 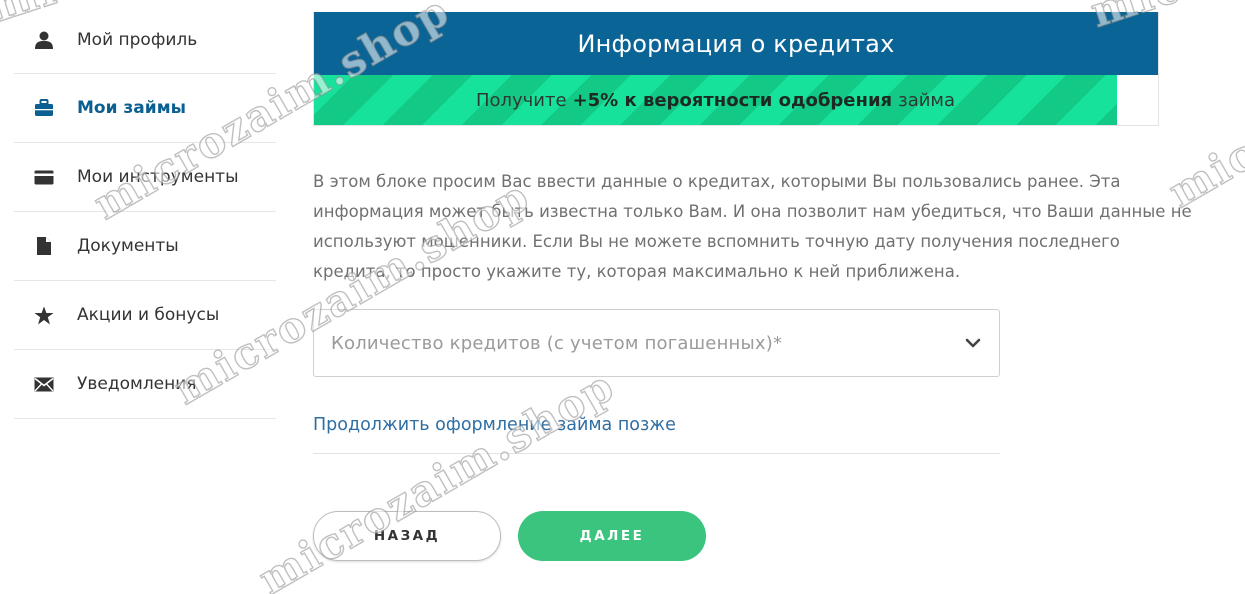 I want to click on sidebar-item-label: Мой профиль, so click(x=137, y=39).